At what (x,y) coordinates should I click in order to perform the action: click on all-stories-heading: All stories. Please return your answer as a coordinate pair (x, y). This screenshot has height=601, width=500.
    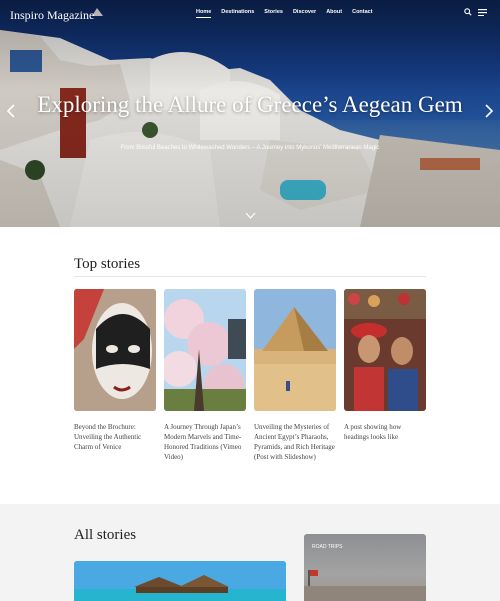
    Looking at the image, I should click on (105, 535).